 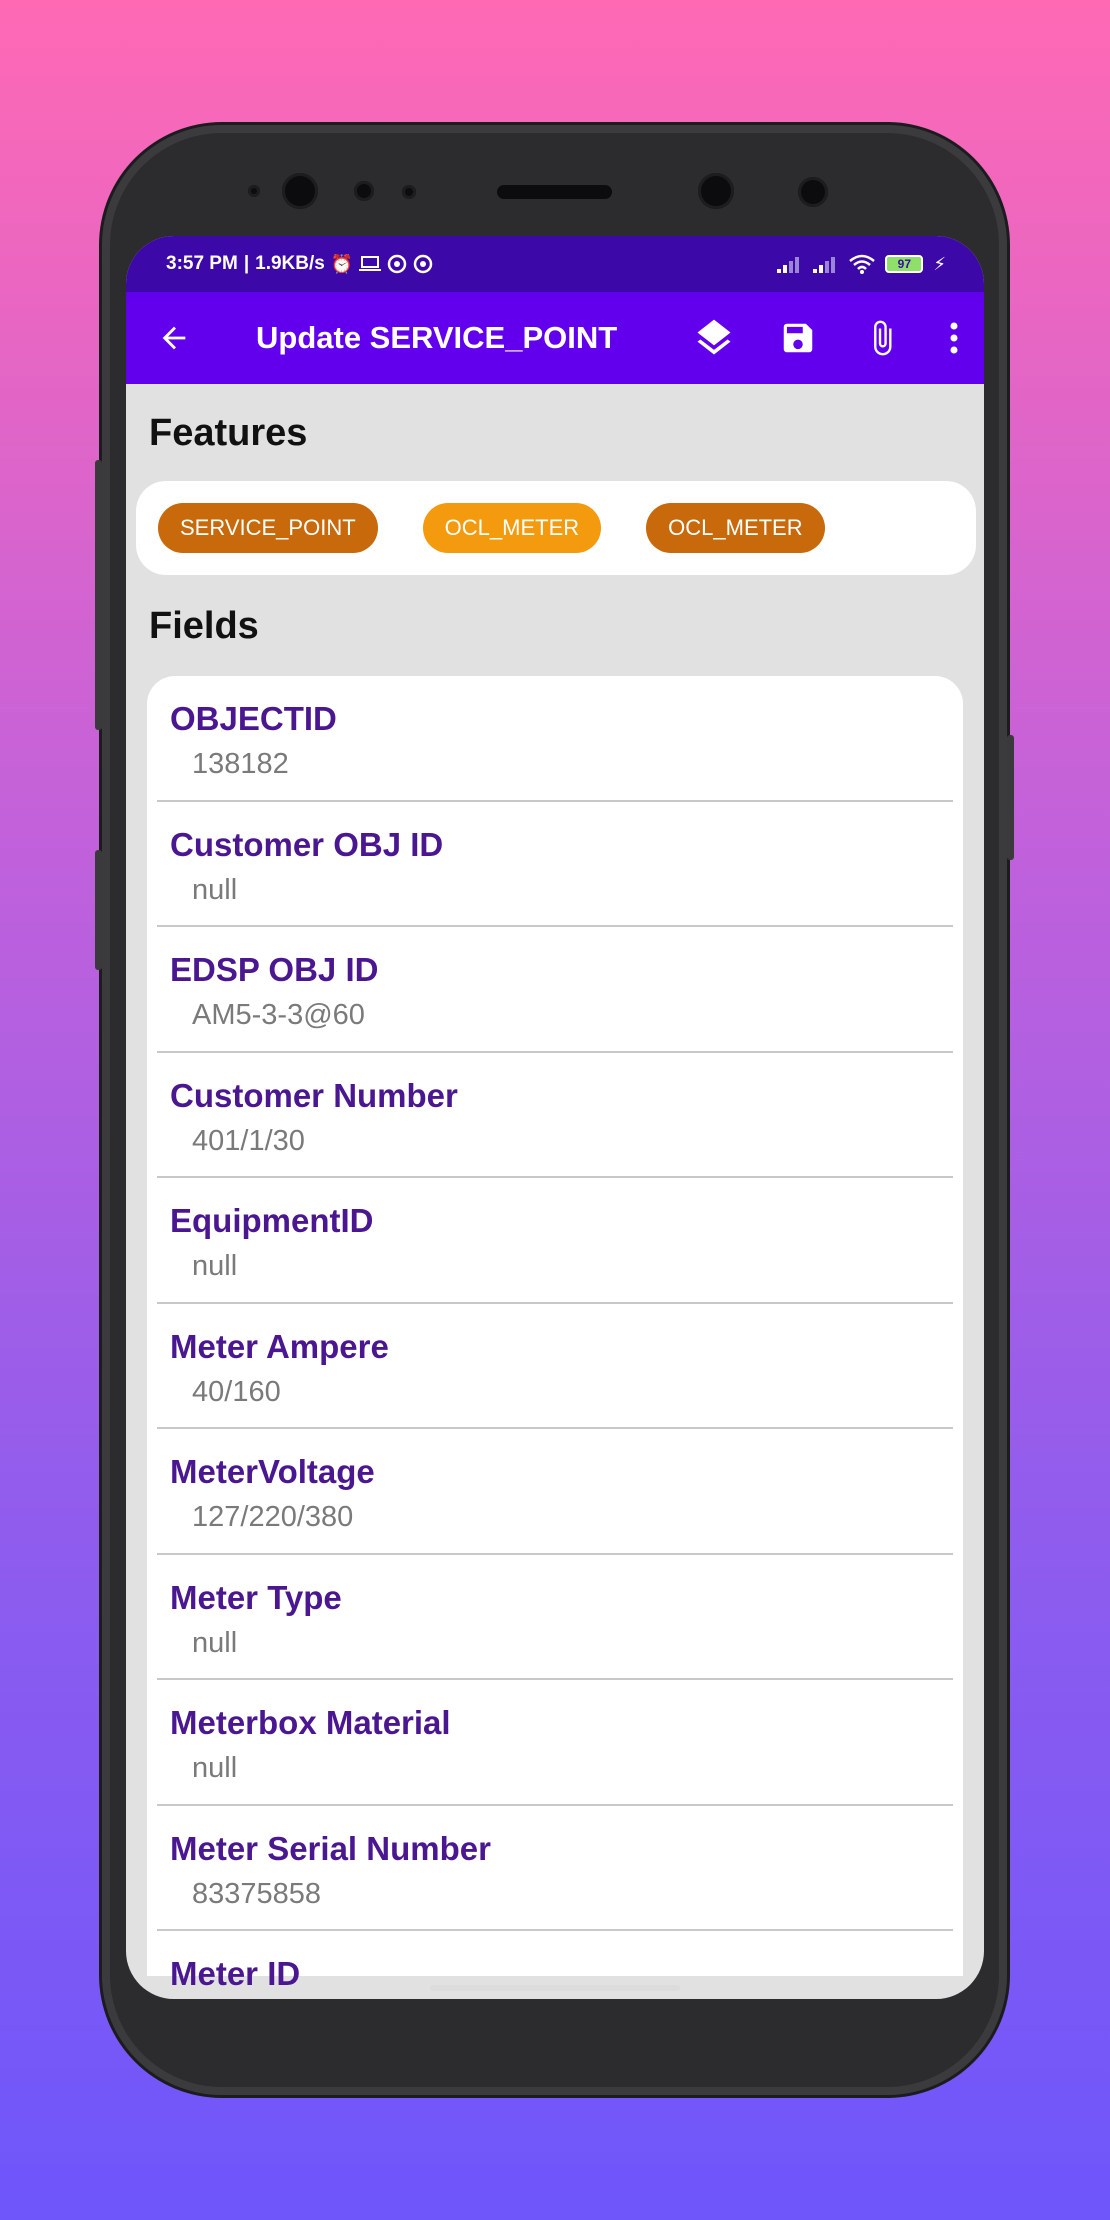 I want to click on layers-icon, so click(x=714, y=337).